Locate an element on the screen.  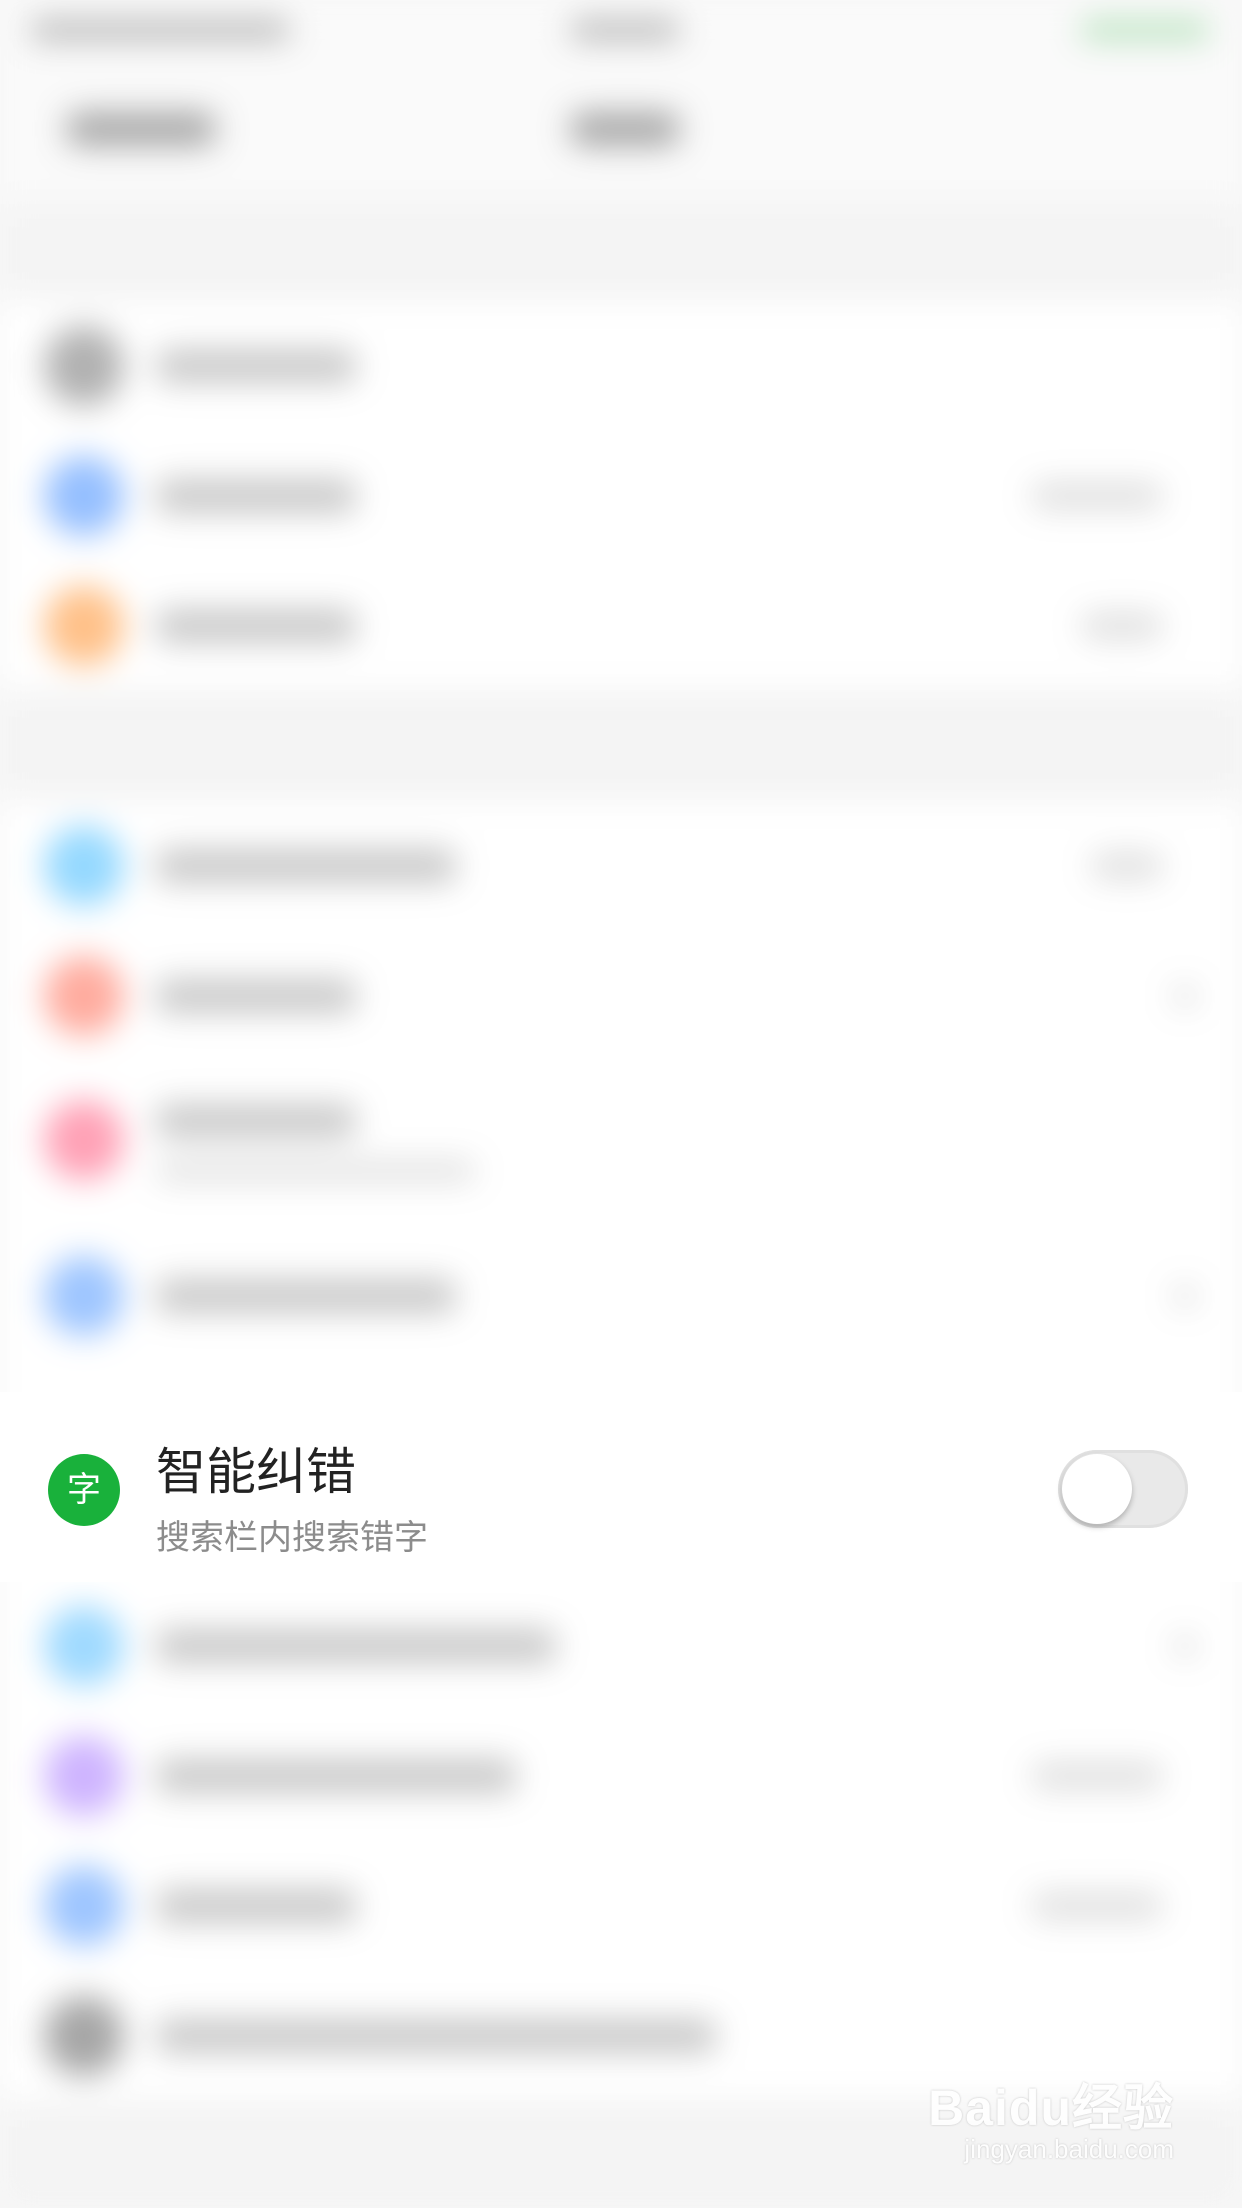
baidu-jingyan-watermark: Baidu经验 jingyan.baidu.com is located at coordinates (1051, 2123).